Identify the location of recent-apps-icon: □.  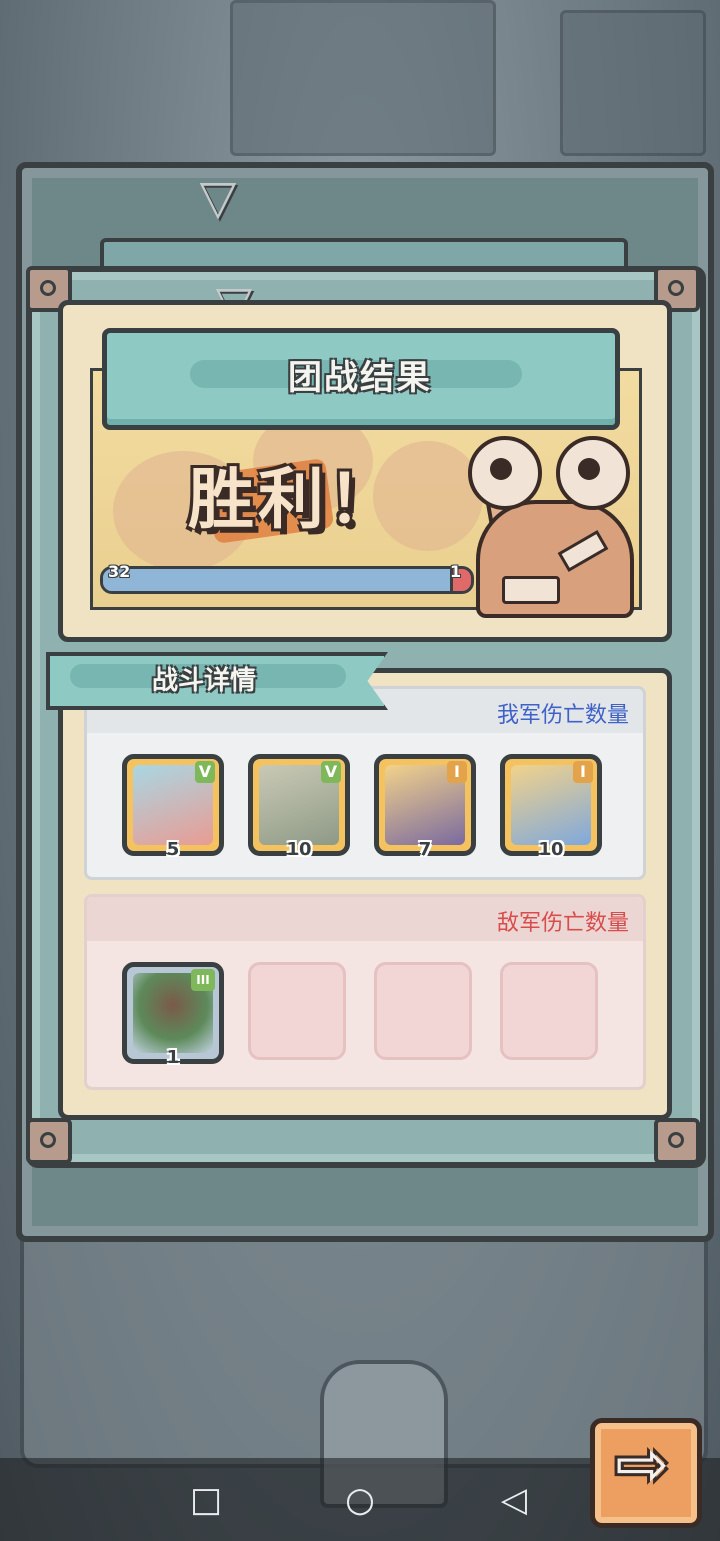
(206, 1500).